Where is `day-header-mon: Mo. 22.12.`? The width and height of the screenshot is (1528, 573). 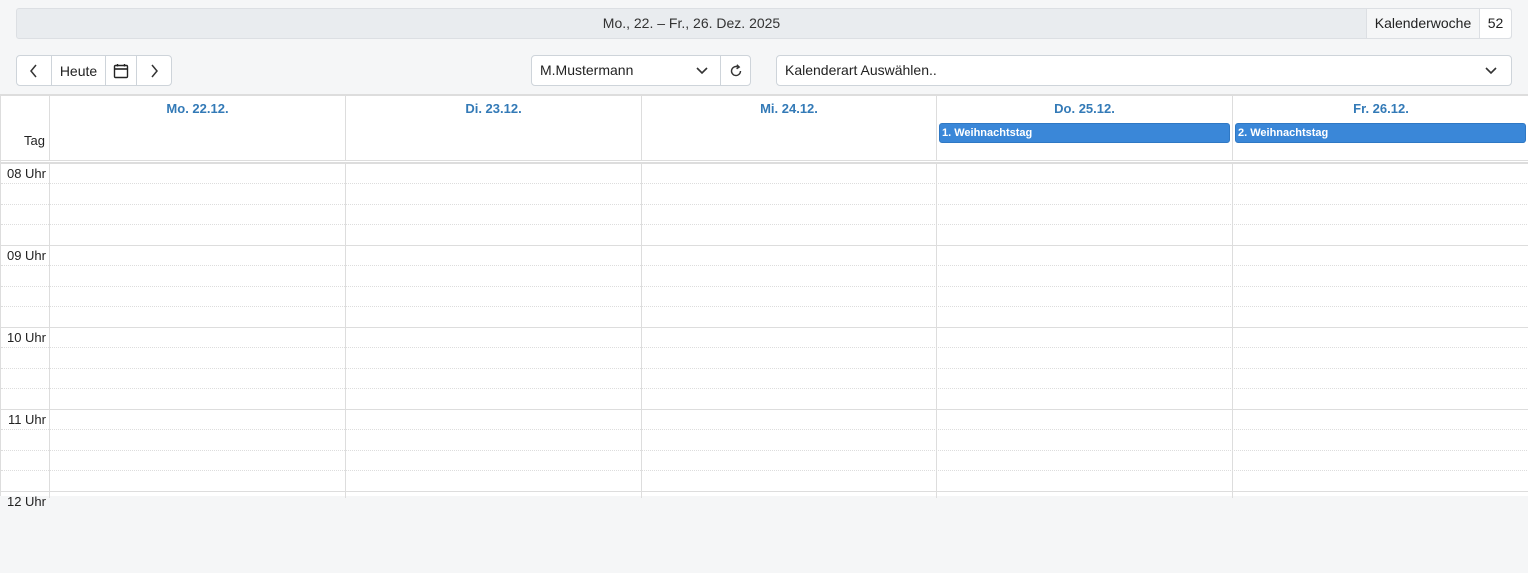 day-header-mon: Mo. 22.12. is located at coordinates (198, 128).